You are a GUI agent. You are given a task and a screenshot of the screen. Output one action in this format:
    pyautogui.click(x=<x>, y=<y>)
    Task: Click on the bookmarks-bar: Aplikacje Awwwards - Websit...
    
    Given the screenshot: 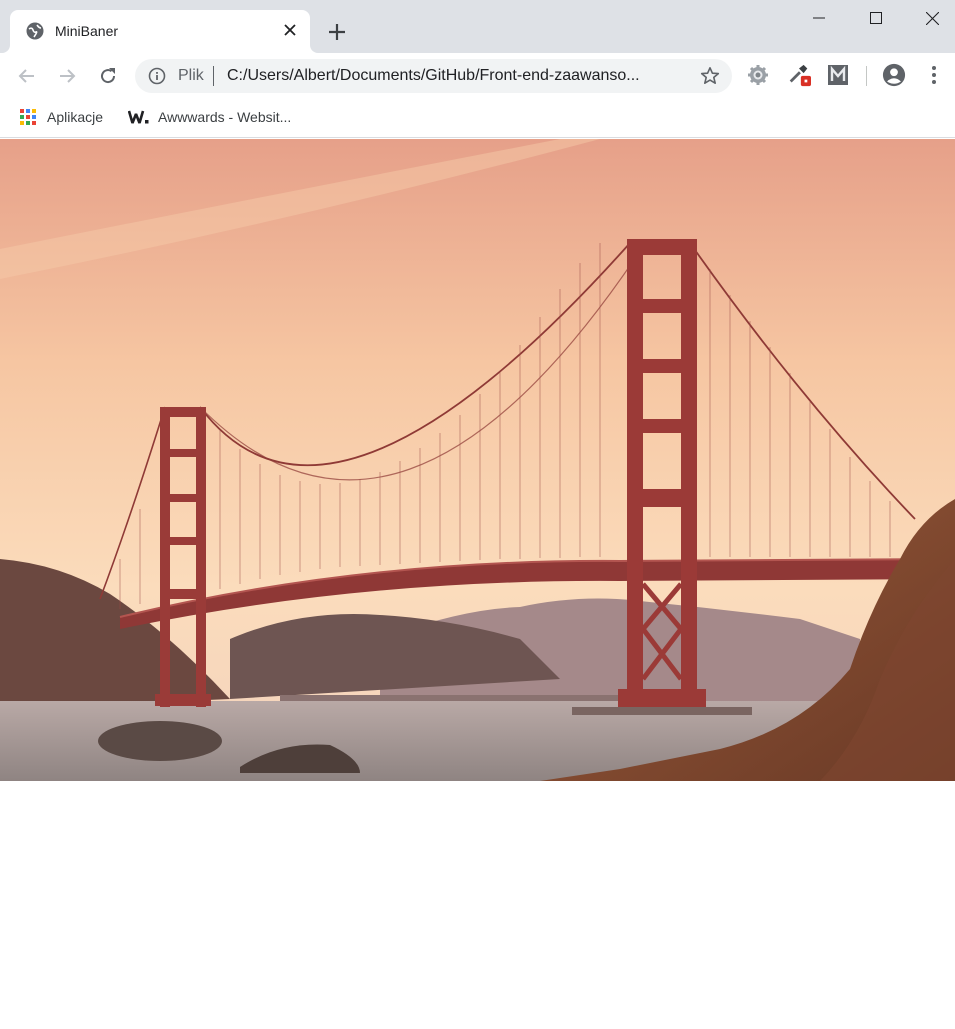 What is the action you would take?
    pyautogui.click(x=477, y=118)
    